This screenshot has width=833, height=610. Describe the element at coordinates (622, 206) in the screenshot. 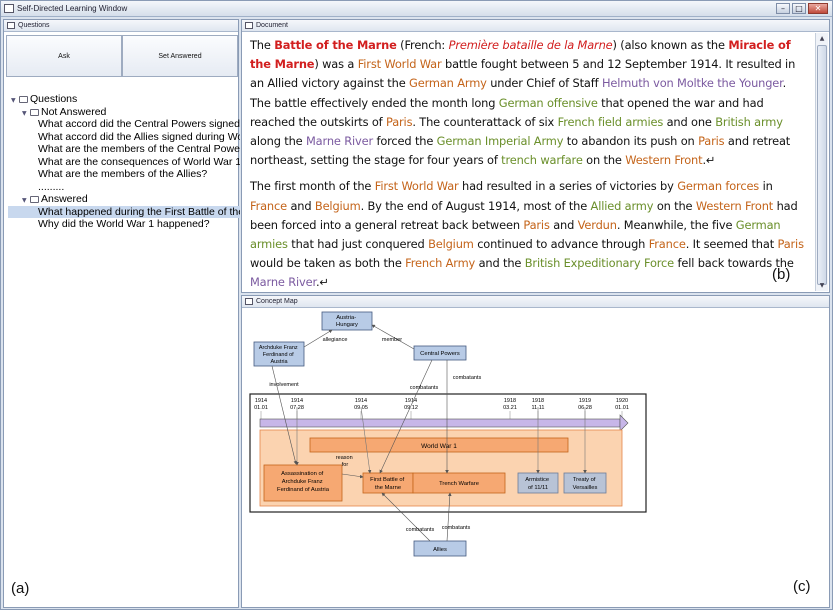

I see `document-link-term: Allied army` at that location.